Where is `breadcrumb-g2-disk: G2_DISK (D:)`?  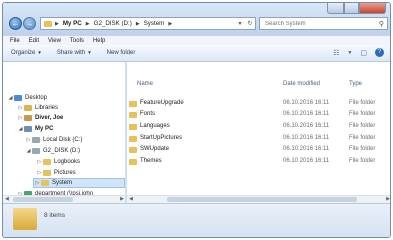
breadcrumb-g2-disk: G2_DISK (D:) is located at coordinates (113, 23).